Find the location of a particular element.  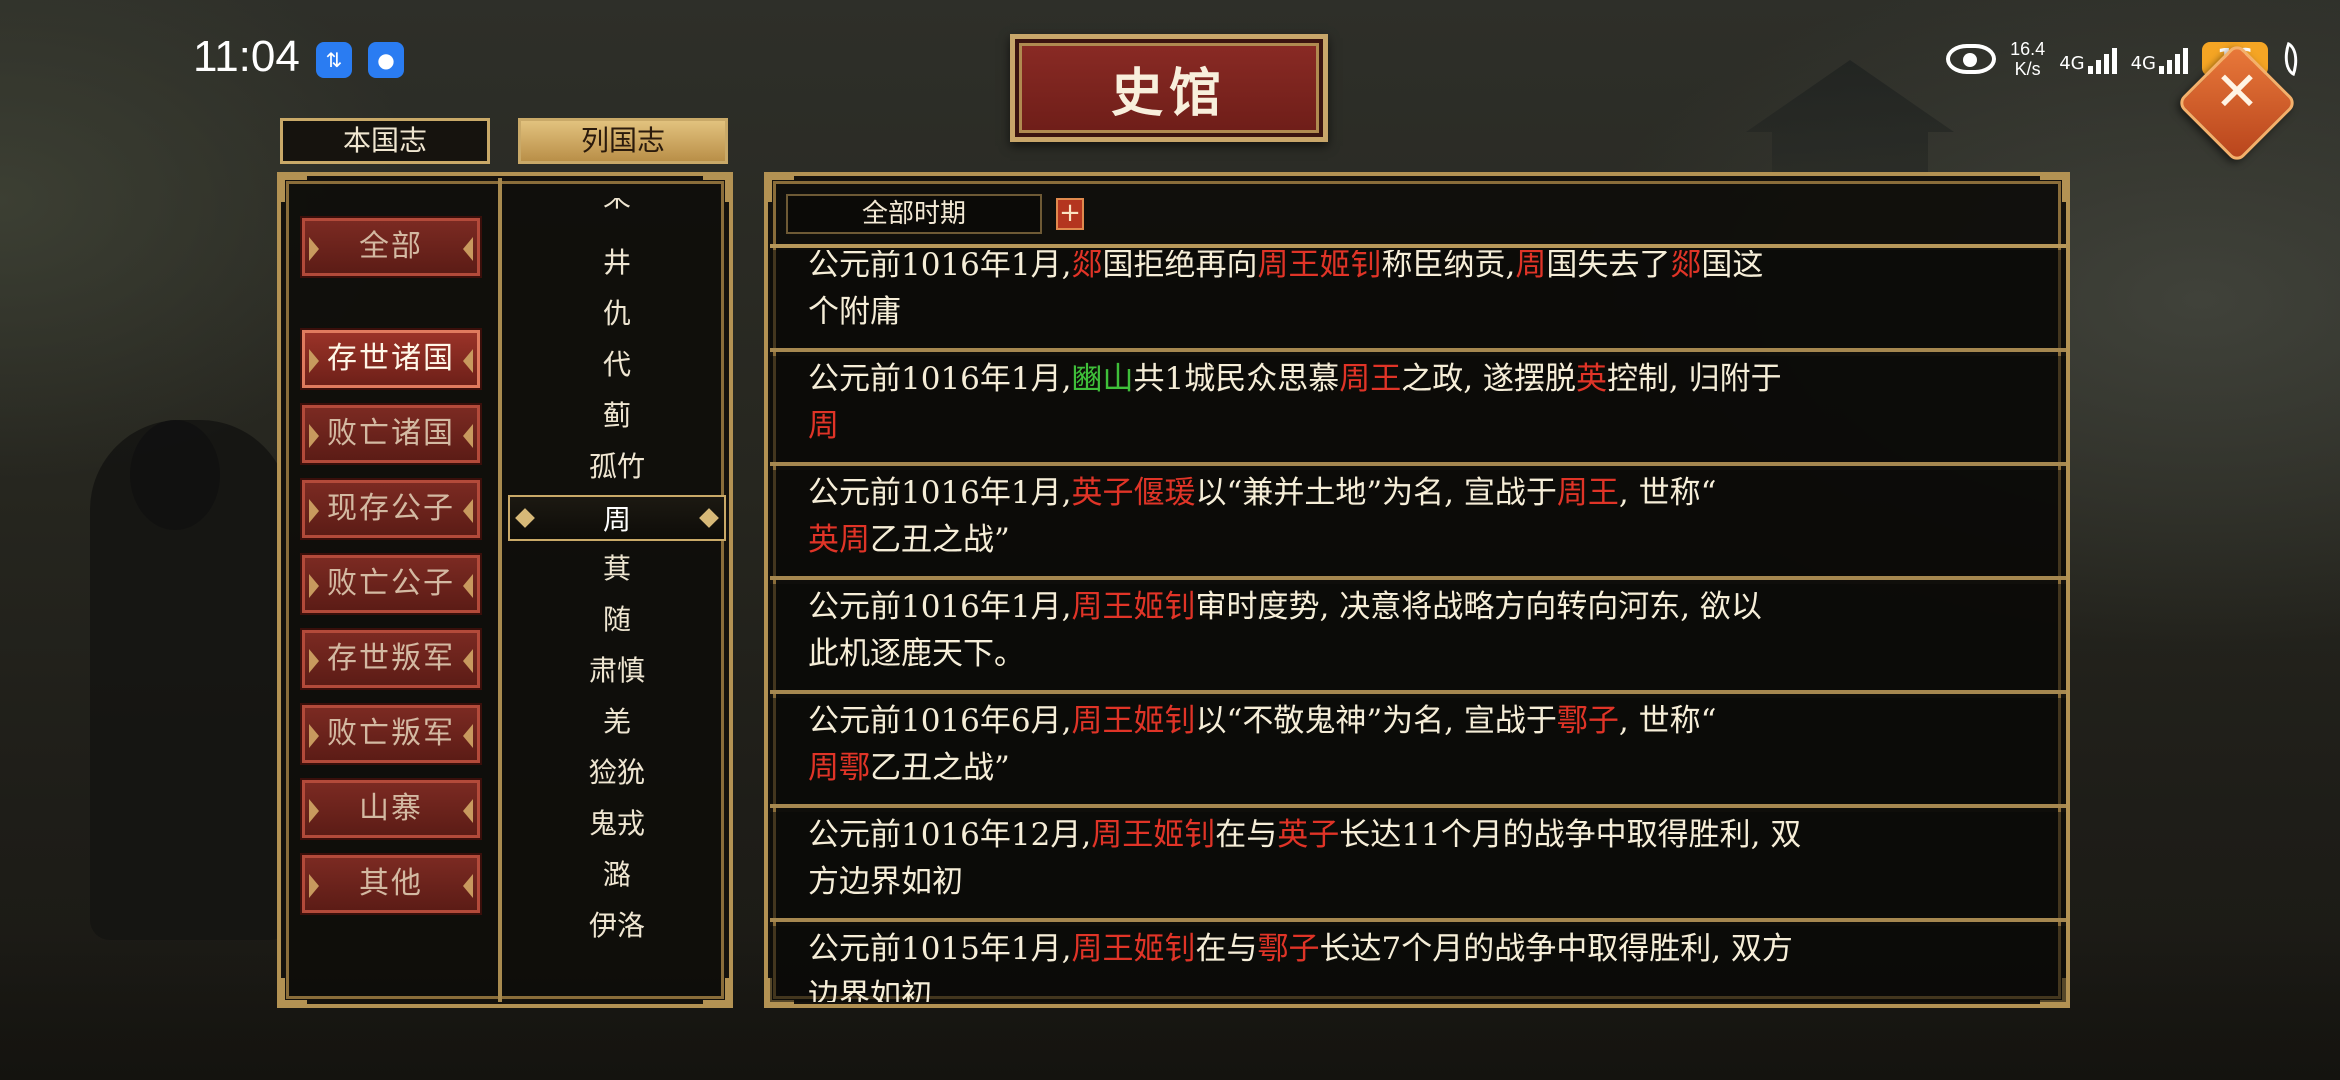

category-all-button: 全部 is located at coordinates (391, 247).